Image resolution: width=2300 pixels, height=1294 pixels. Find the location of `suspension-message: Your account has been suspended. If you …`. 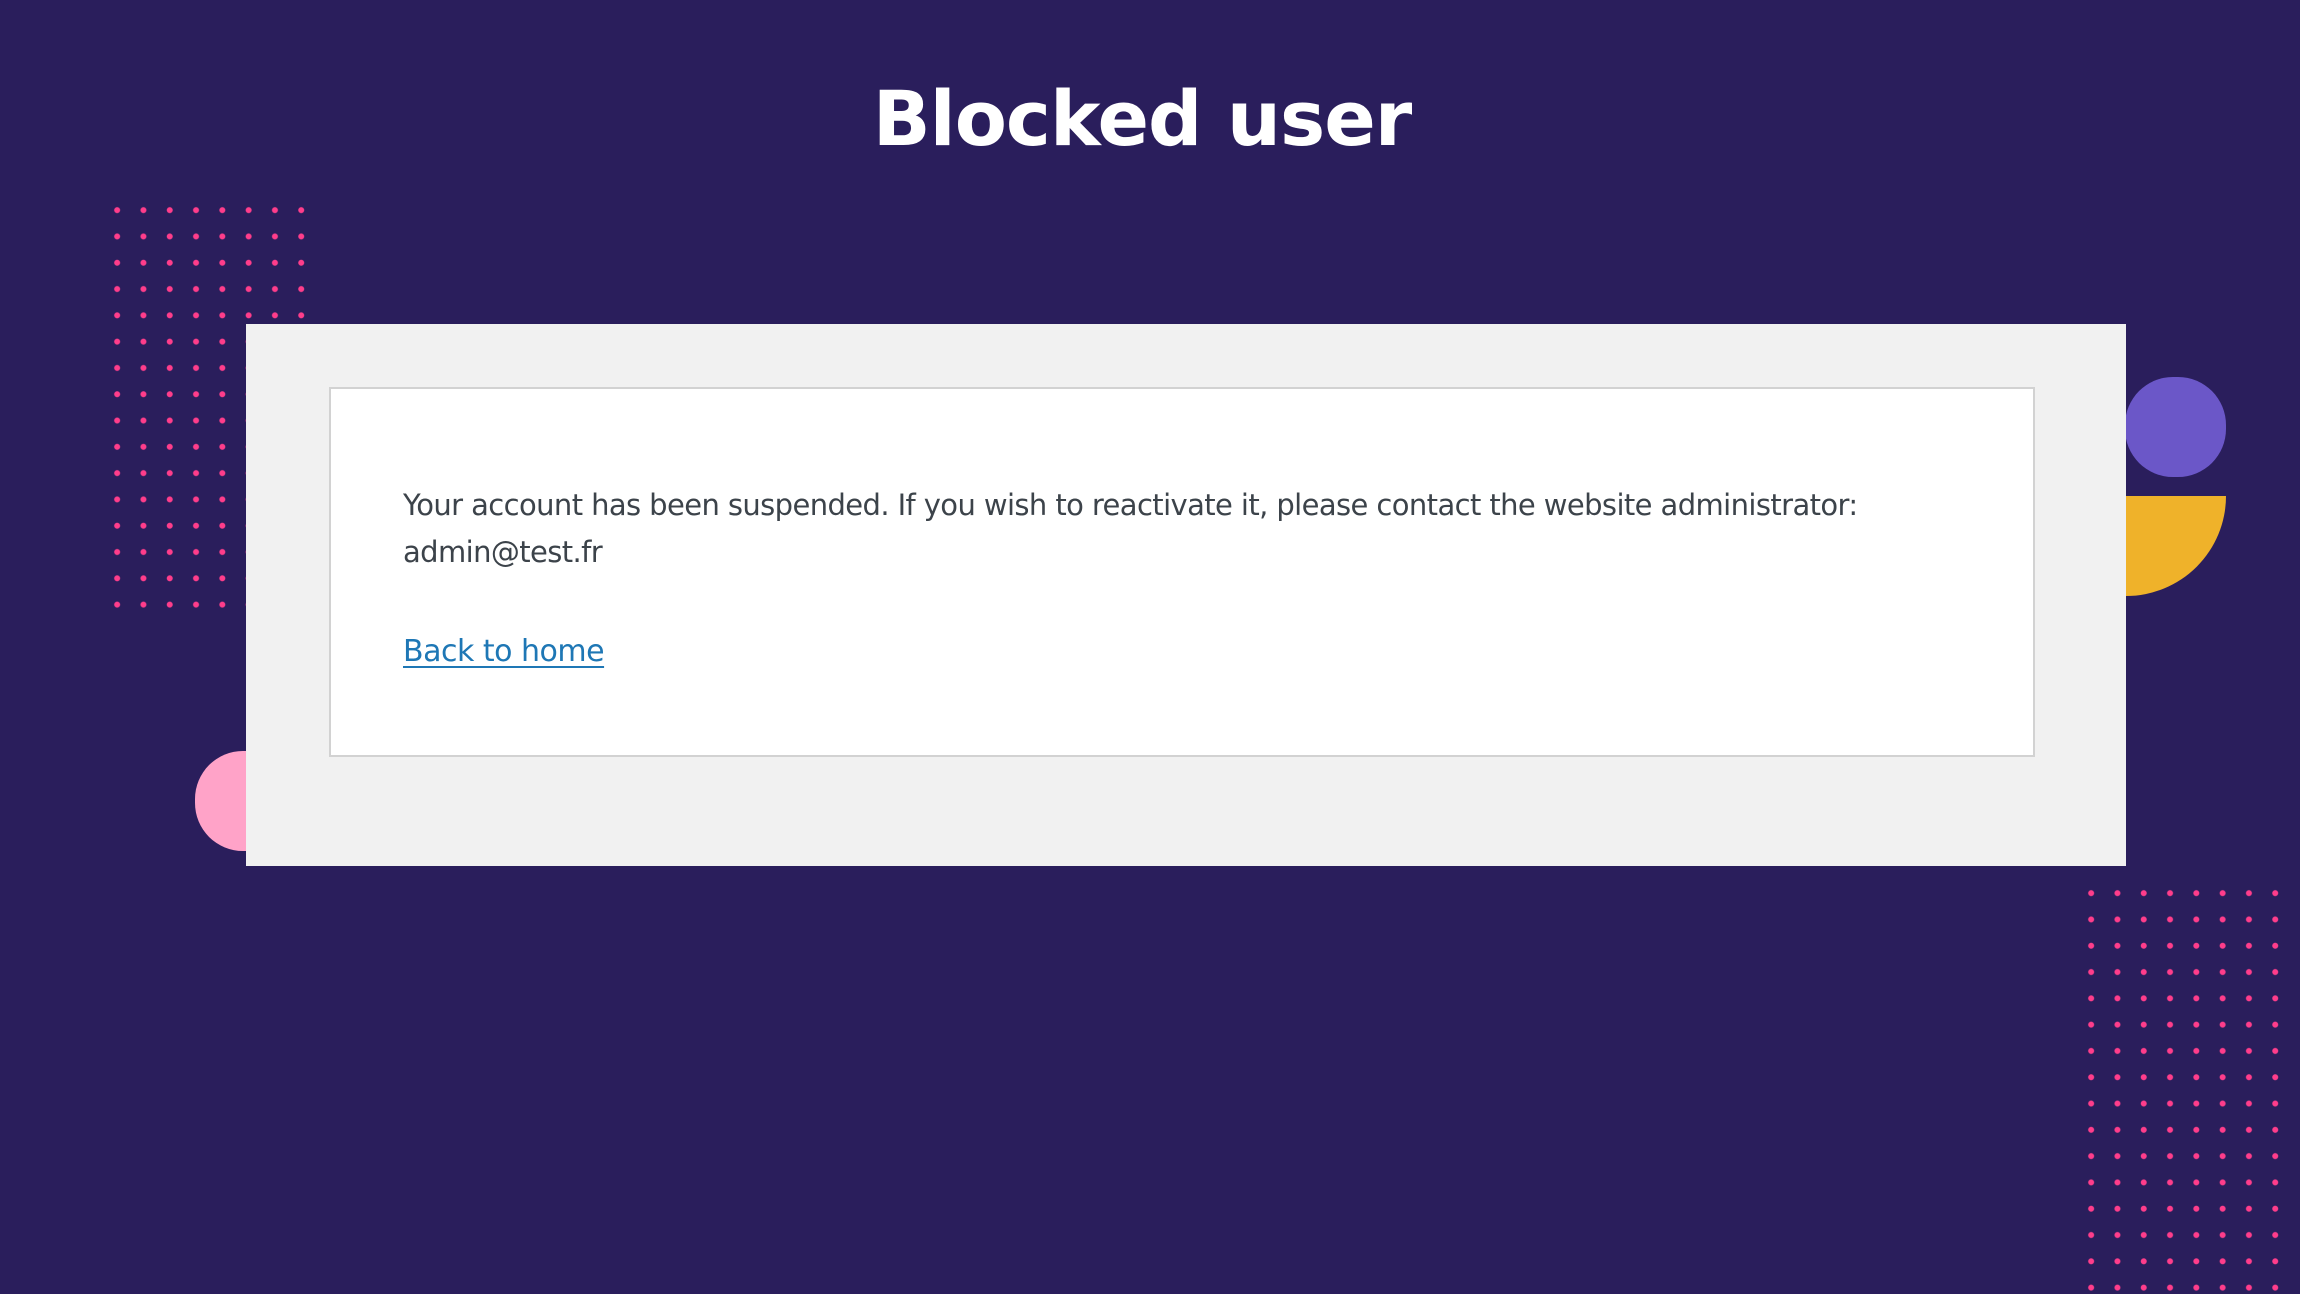

suspension-message: Your account has been suspended. If you … is located at coordinates (1183, 529).